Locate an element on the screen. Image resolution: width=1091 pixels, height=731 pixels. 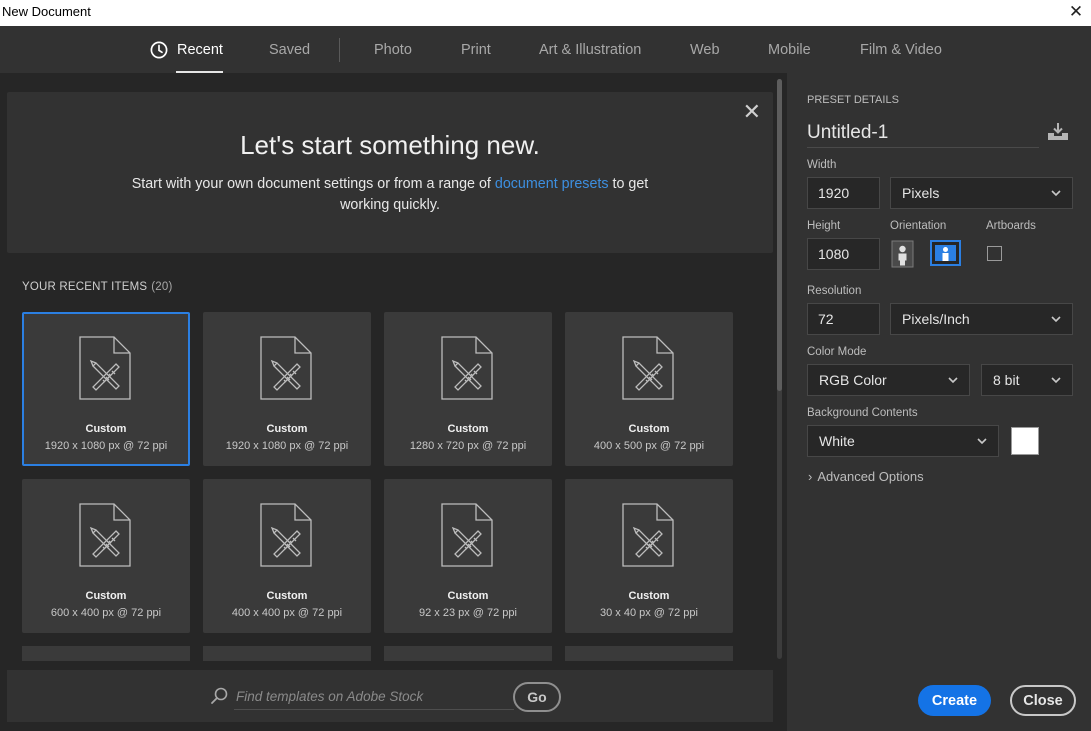
width-unit-dropdown: Pixels is located at coordinates (981, 193).